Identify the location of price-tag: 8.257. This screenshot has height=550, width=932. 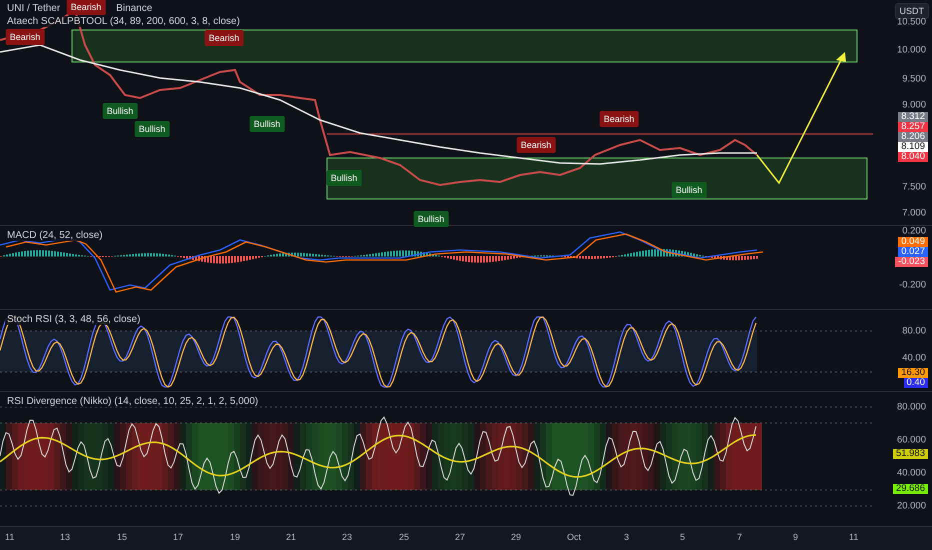
(913, 127).